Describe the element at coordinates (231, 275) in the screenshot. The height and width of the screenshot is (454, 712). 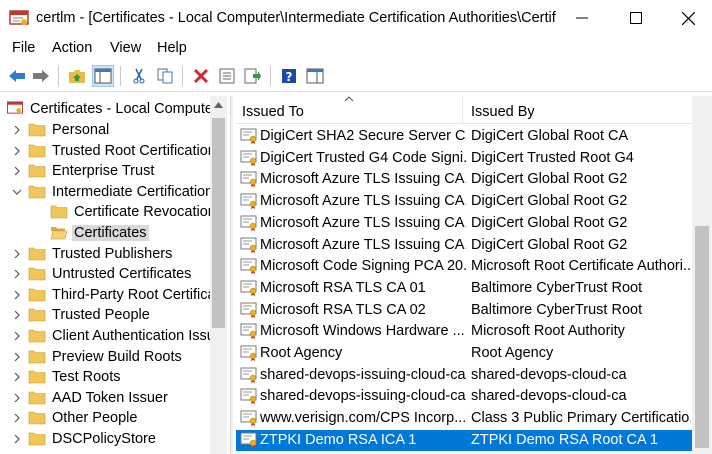
I see `pane-splitter` at that location.